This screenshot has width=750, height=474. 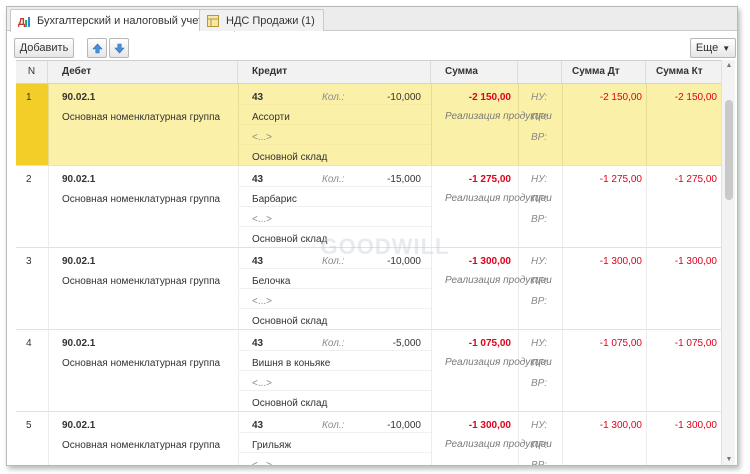 I want to click on arrow-up-icon, so click(x=97, y=48).